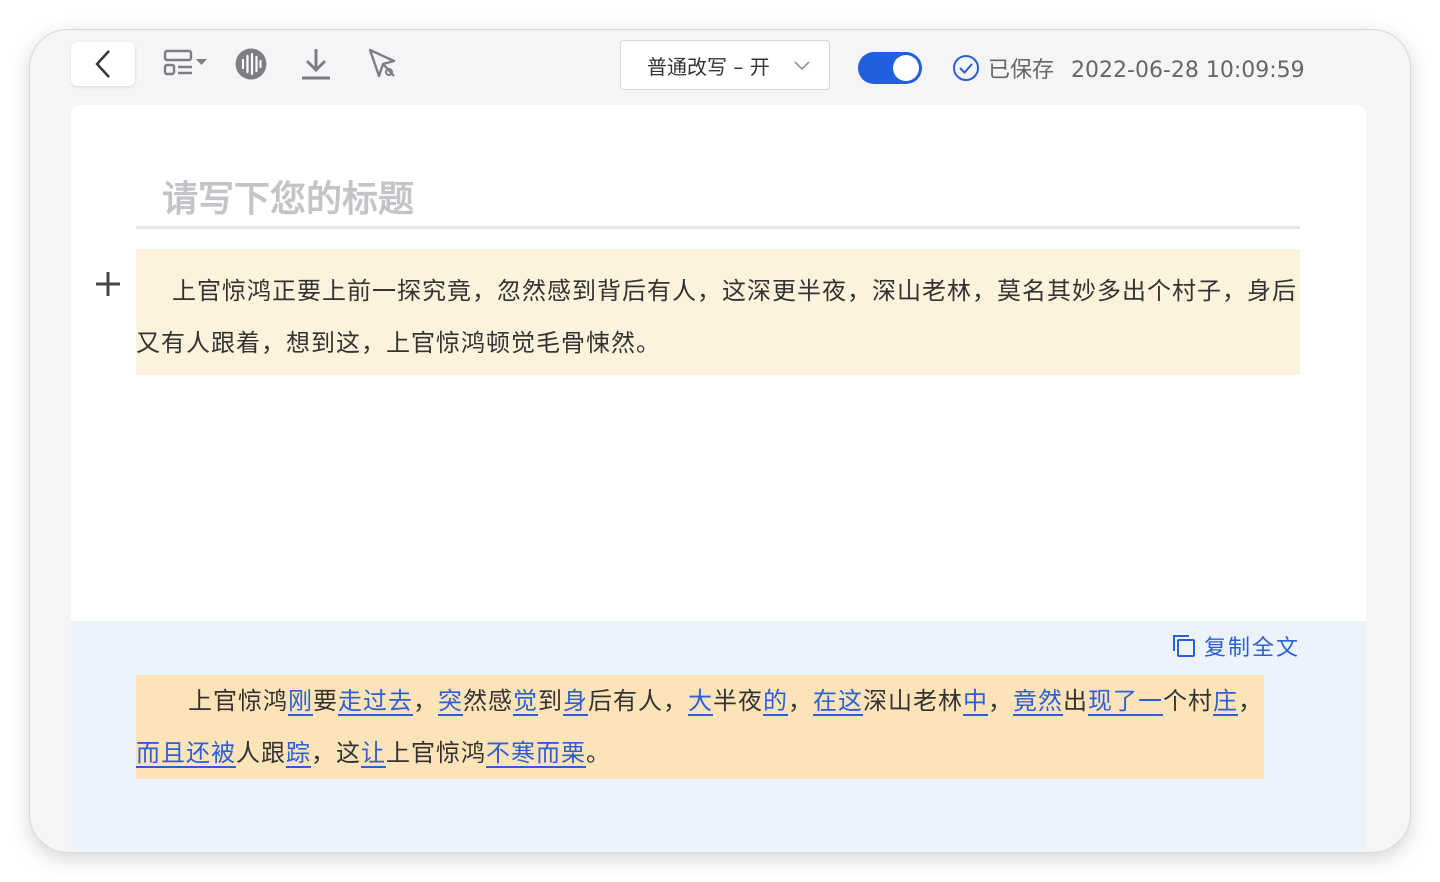 The height and width of the screenshot is (882, 1440). I want to click on text-segment: 个村, so click(1188, 701).